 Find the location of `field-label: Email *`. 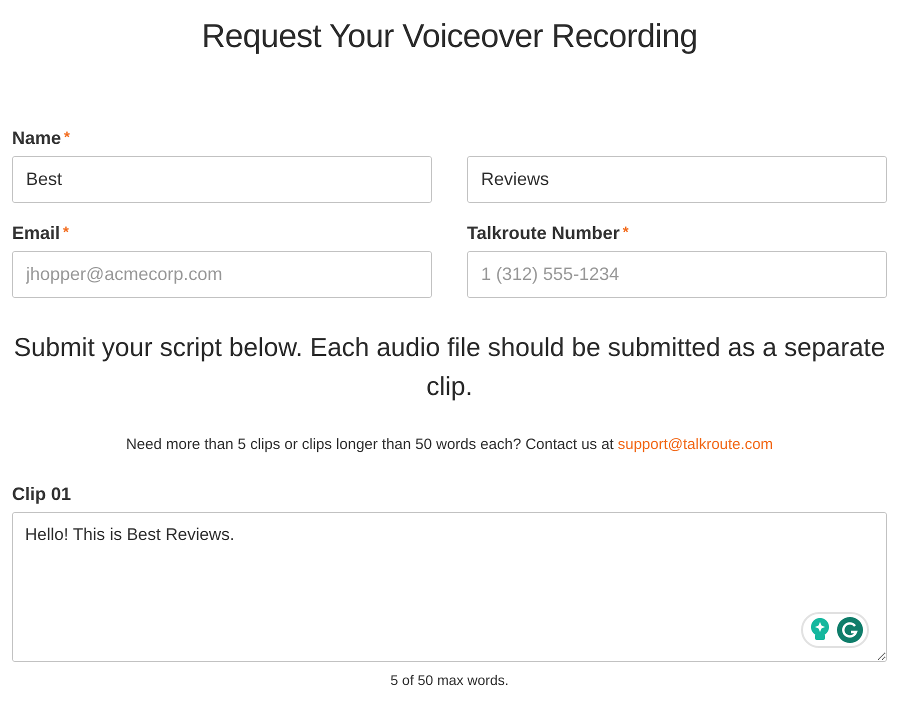

field-label: Email * is located at coordinates (41, 233).